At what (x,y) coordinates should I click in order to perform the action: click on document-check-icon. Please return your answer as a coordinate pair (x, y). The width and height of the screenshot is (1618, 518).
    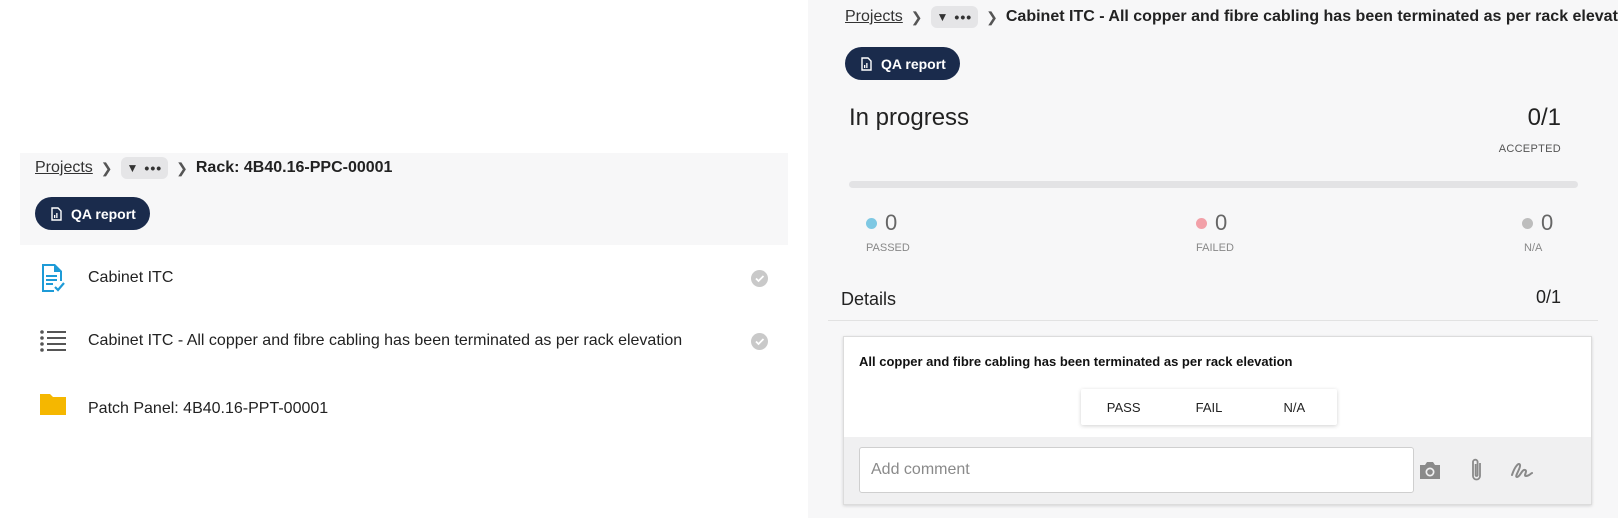
    Looking at the image, I should click on (53, 278).